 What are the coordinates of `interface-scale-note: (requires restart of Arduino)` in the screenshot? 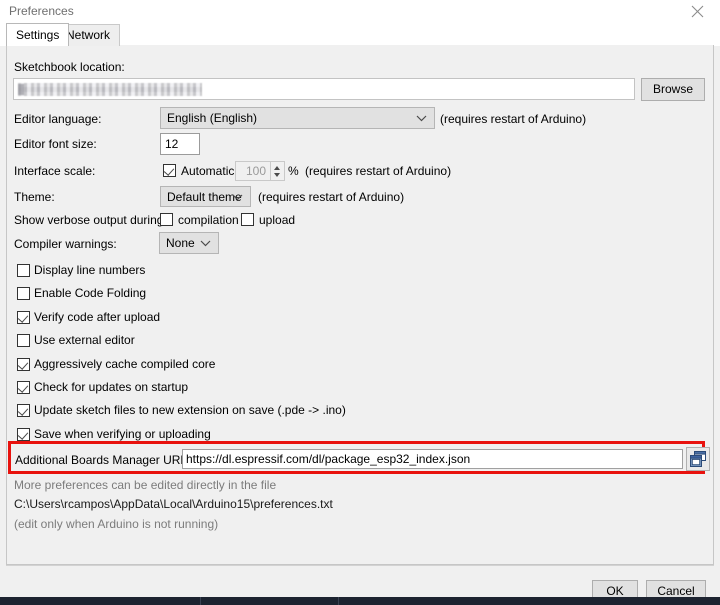 It's located at (378, 171).